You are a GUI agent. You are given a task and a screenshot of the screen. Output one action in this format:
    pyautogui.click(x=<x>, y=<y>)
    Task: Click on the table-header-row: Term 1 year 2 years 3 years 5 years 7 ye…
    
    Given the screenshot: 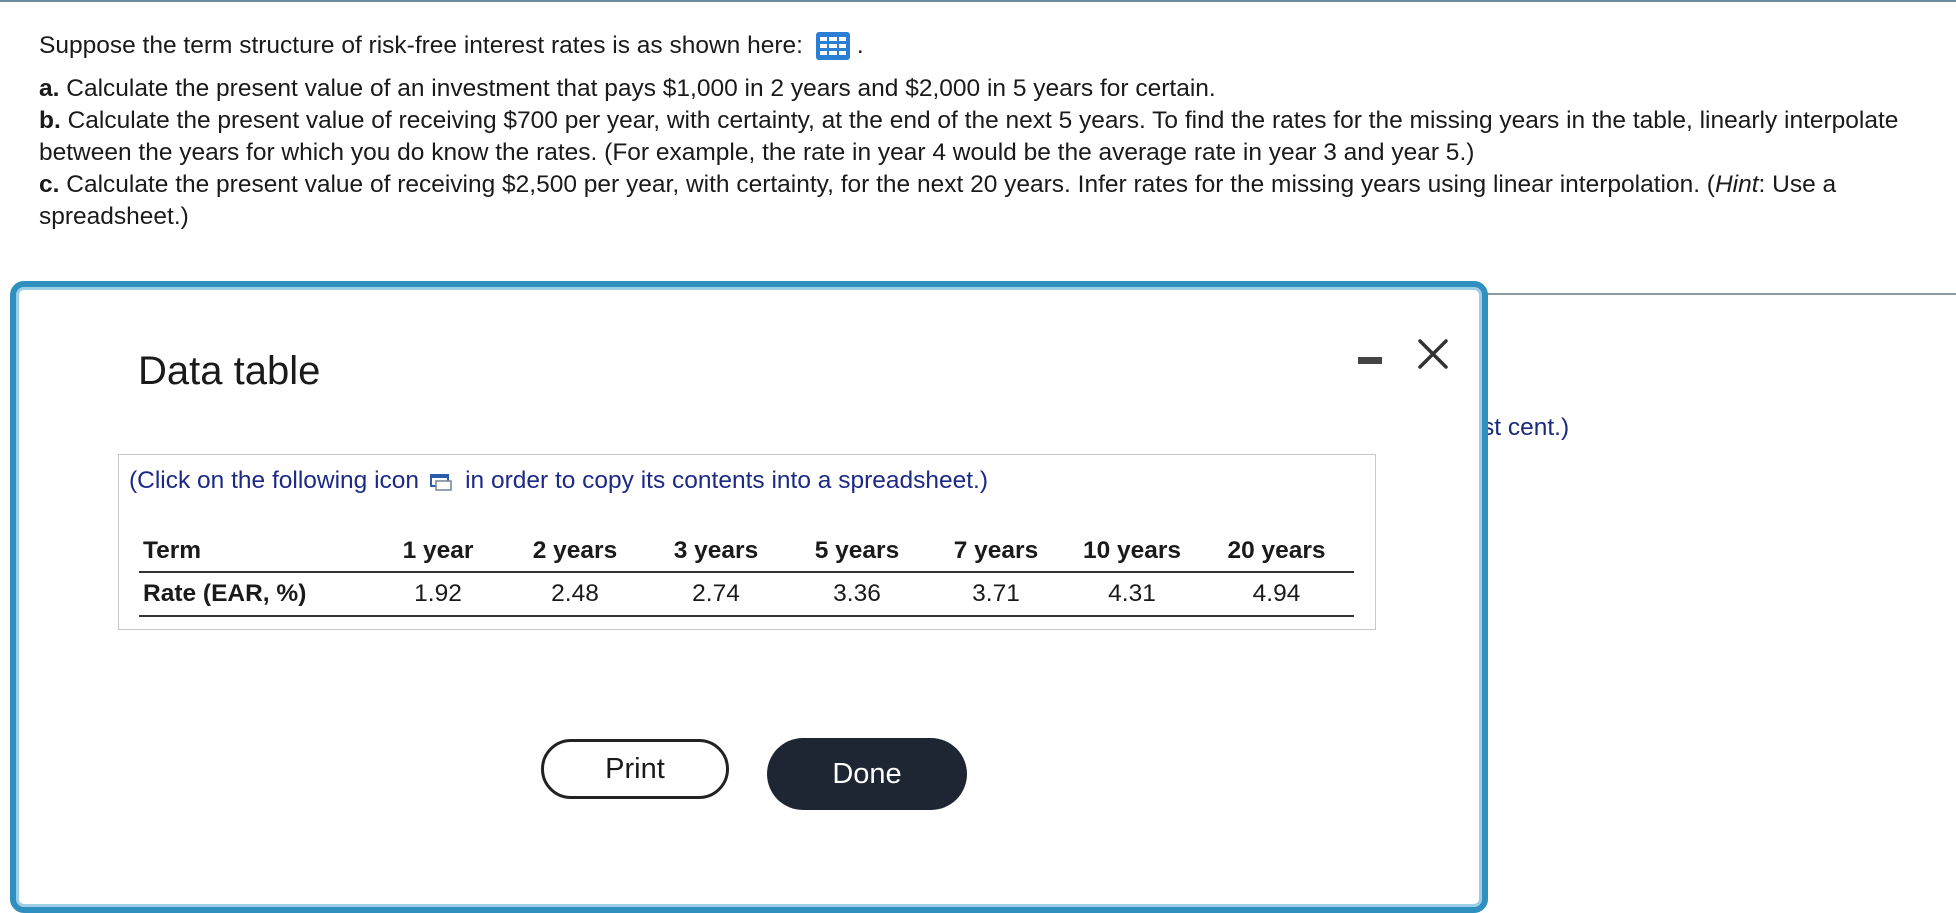 What is the action you would take?
    pyautogui.click(x=746, y=552)
    